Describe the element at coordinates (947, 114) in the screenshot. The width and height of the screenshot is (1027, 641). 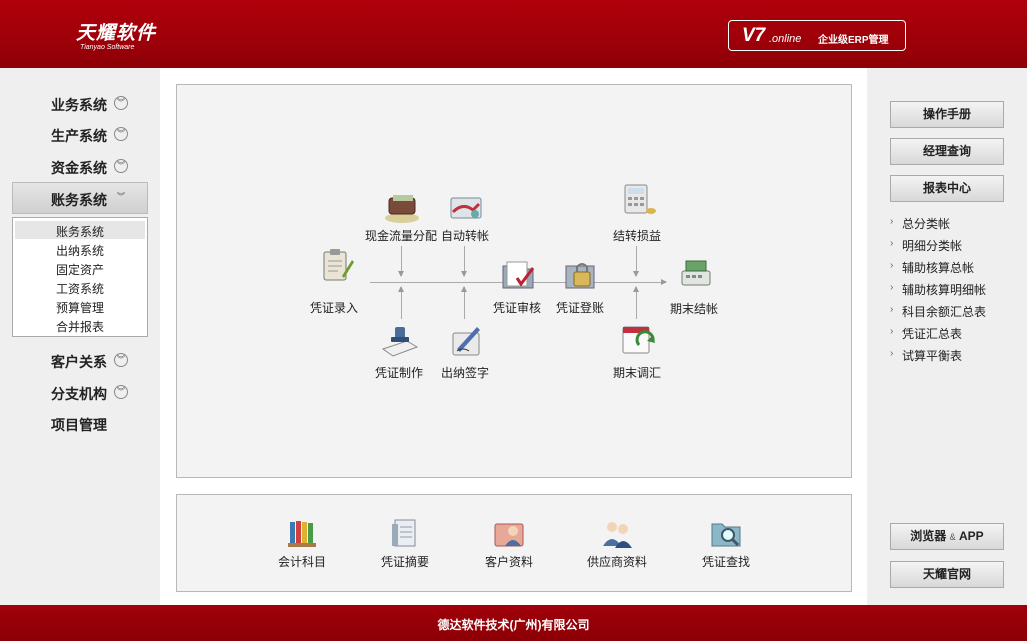
I see `manual-button: 操作手册` at that location.